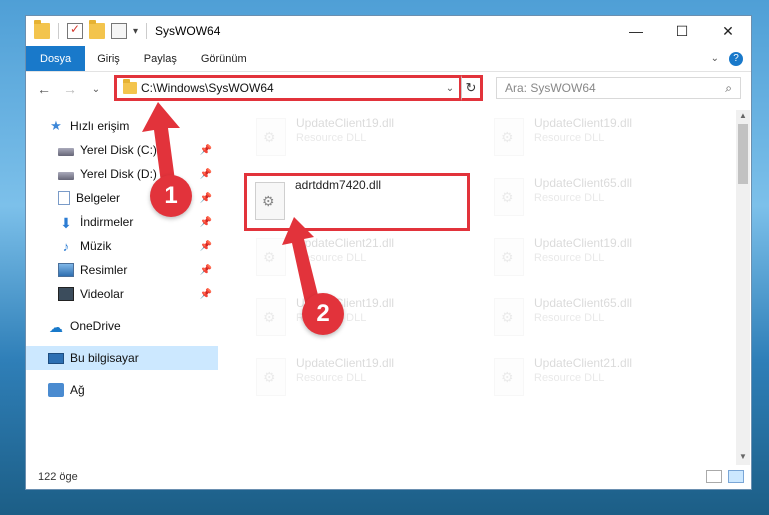 The image size is (769, 515). Describe the element at coordinates (64, 198) in the screenshot. I see `document-icon` at that location.